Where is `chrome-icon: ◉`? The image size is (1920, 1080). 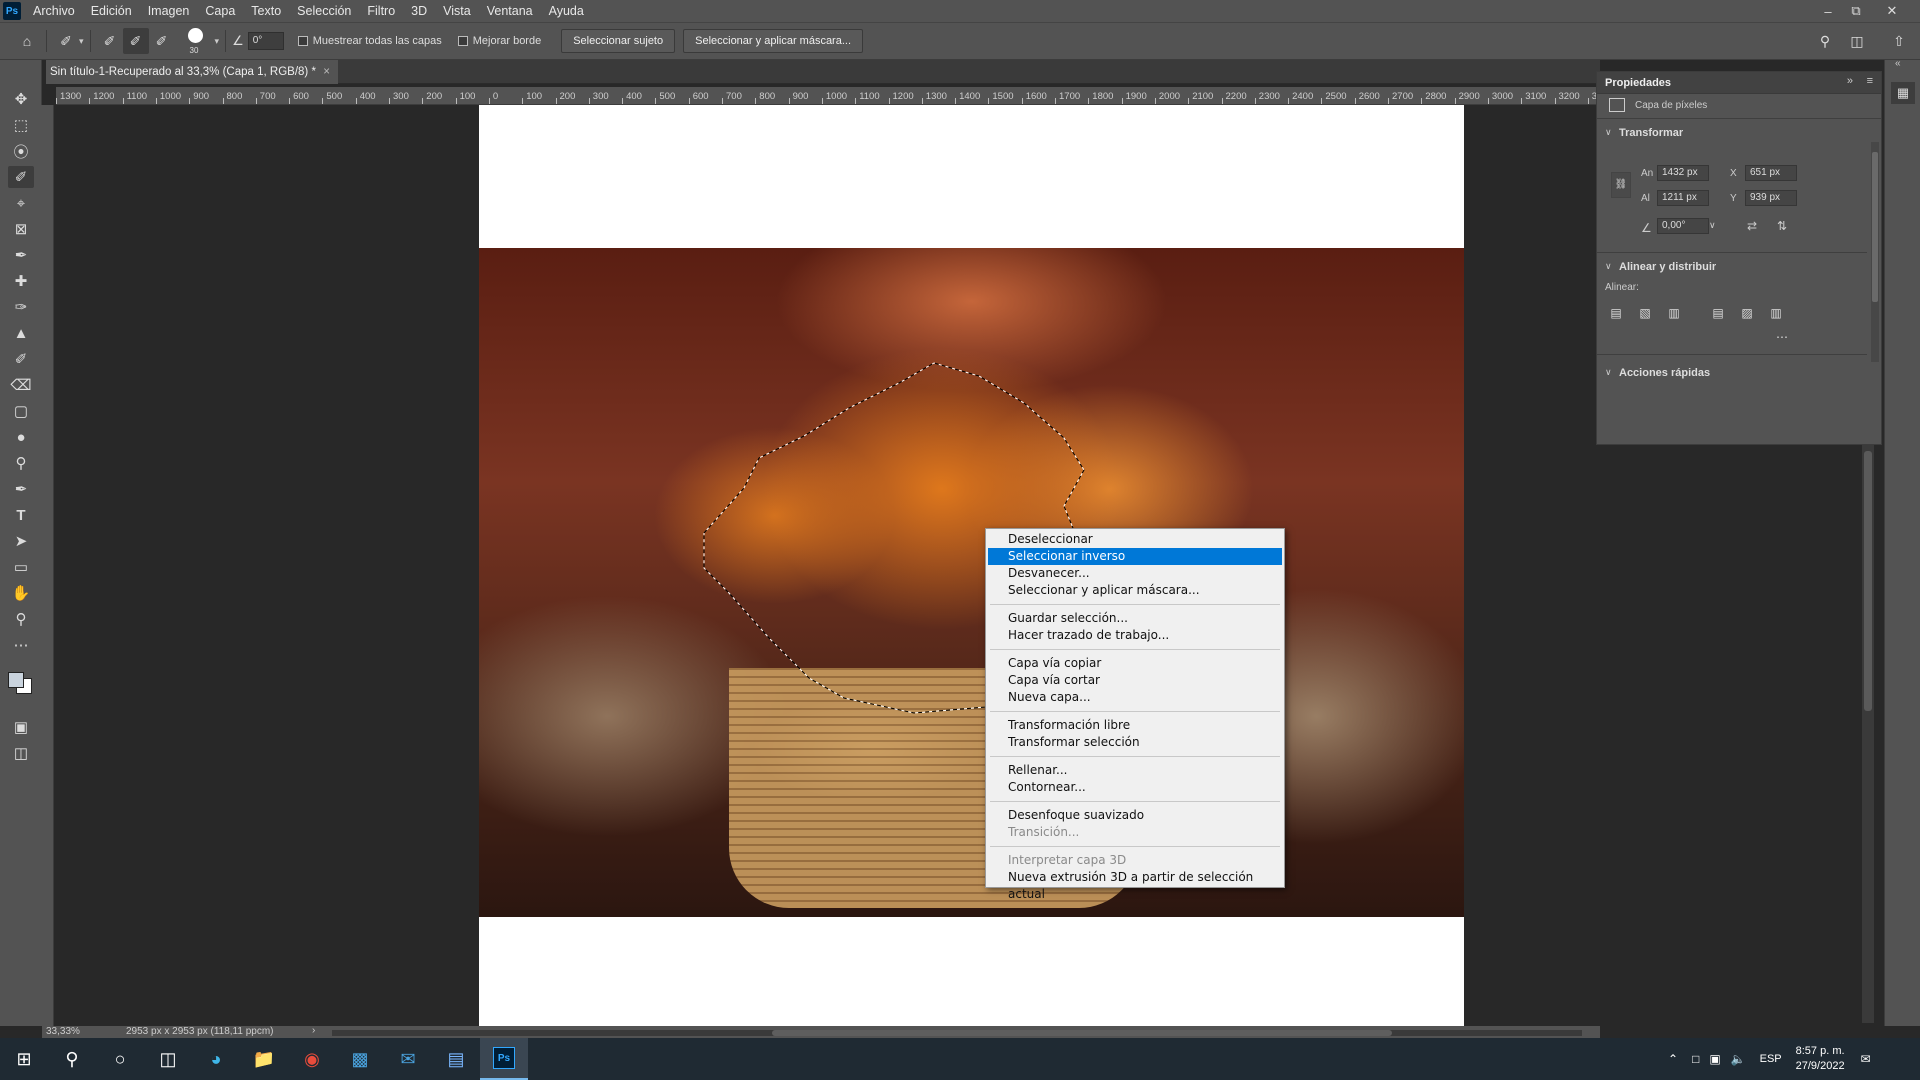 chrome-icon: ◉ is located at coordinates (312, 1059).